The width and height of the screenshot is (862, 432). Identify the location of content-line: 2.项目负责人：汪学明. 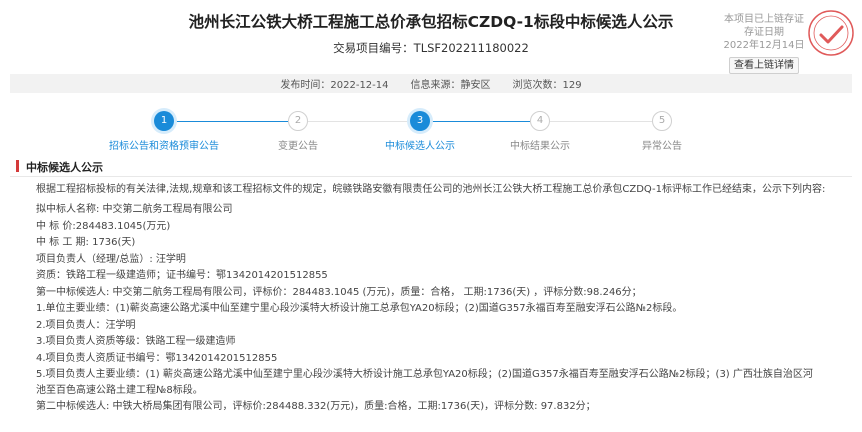
(86, 325).